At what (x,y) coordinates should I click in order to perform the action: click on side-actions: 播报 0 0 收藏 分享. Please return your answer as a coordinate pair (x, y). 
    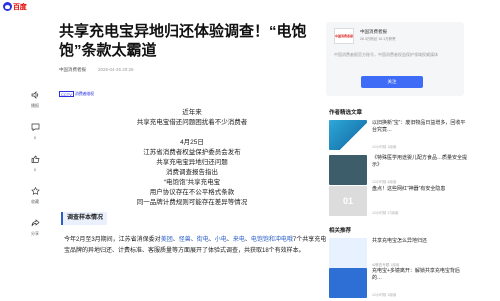
    Looking at the image, I should click on (35, 170).